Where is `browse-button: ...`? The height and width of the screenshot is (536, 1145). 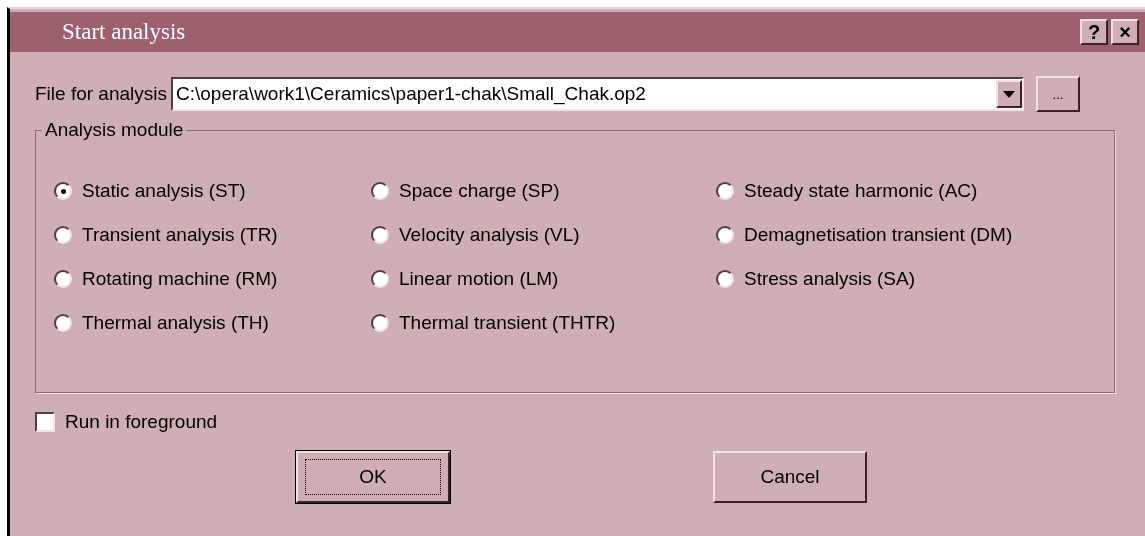
browse-button: ... is located at coordinates (1058, 94).